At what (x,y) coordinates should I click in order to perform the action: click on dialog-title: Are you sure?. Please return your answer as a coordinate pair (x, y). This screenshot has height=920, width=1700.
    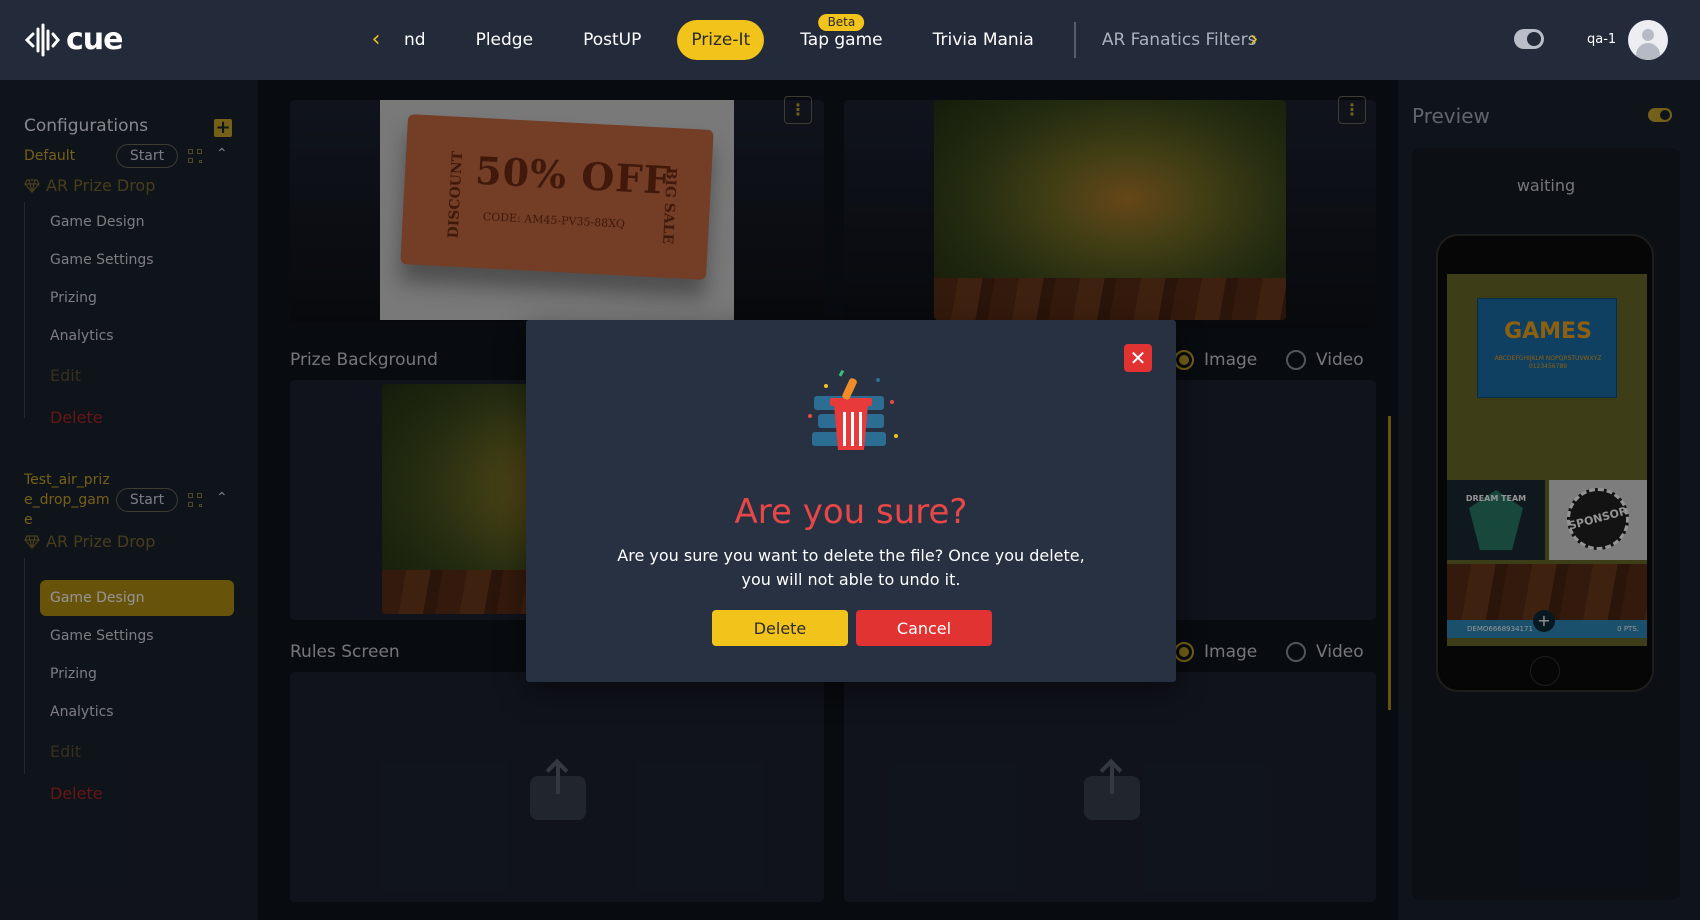
    Looking at the image, I should click on (851, 512).